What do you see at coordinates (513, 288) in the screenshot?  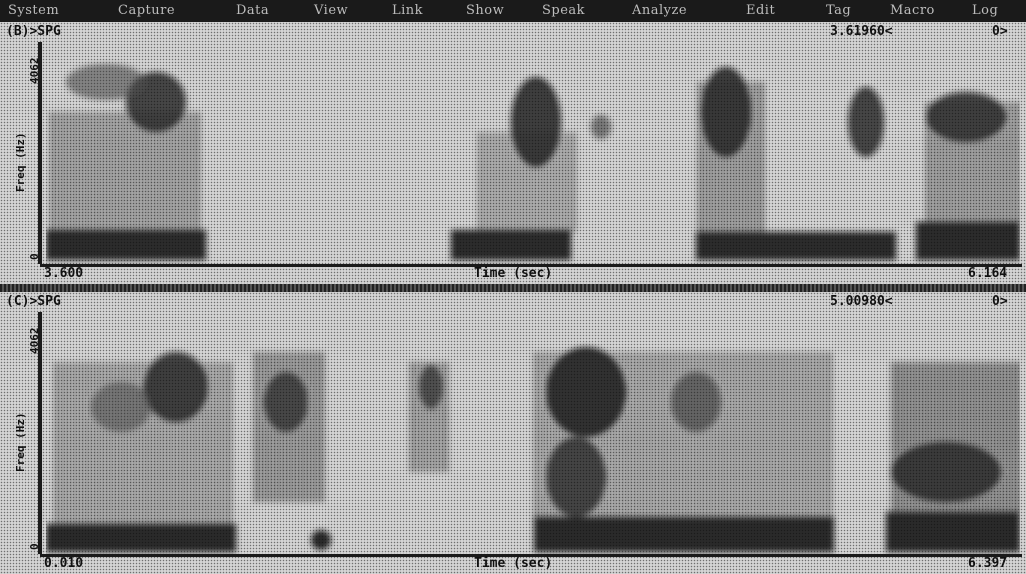 I see `panel-divider` at bounding box center [513, 288].